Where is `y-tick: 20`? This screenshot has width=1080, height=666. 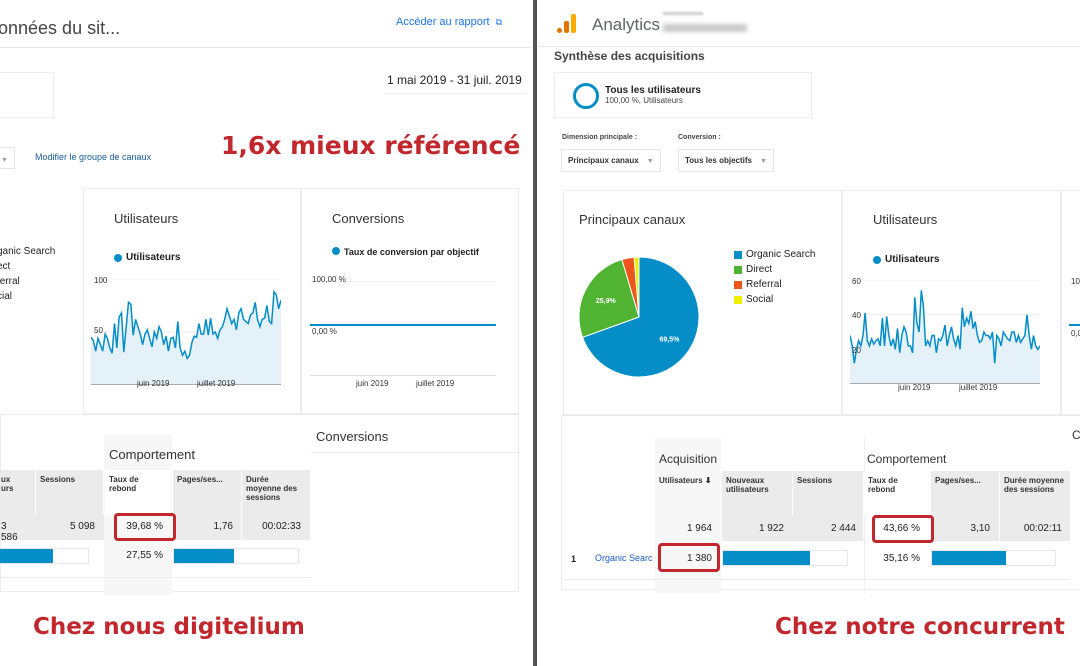 y-tick: 20 is located at coordinates (856, 350).